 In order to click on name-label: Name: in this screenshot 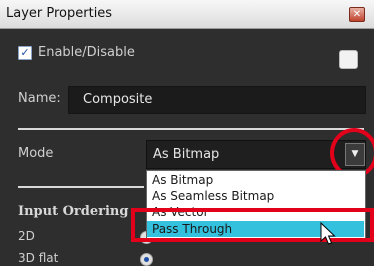, I will do `click(39, 98)`.